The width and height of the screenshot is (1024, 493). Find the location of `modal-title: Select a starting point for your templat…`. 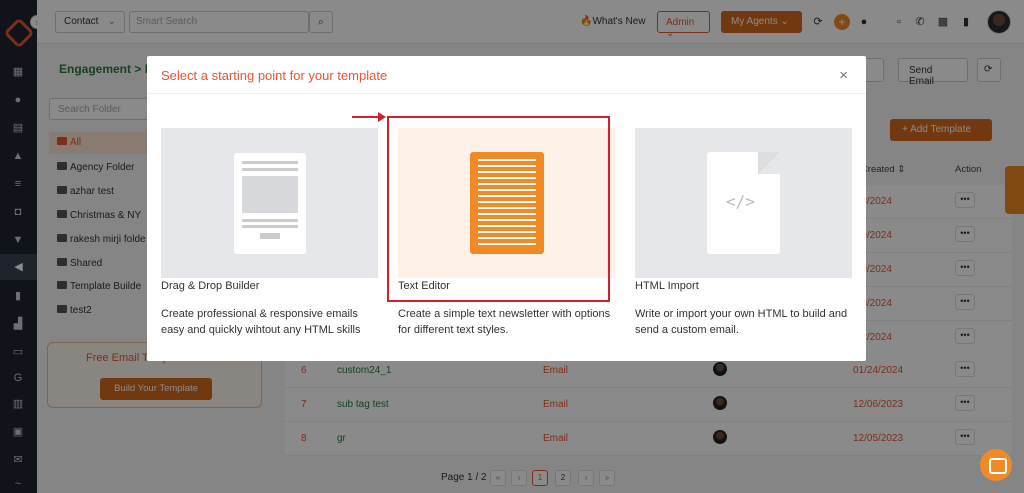

modal-title: Select a starting point for your templat… is located at coordinates (274, 75).